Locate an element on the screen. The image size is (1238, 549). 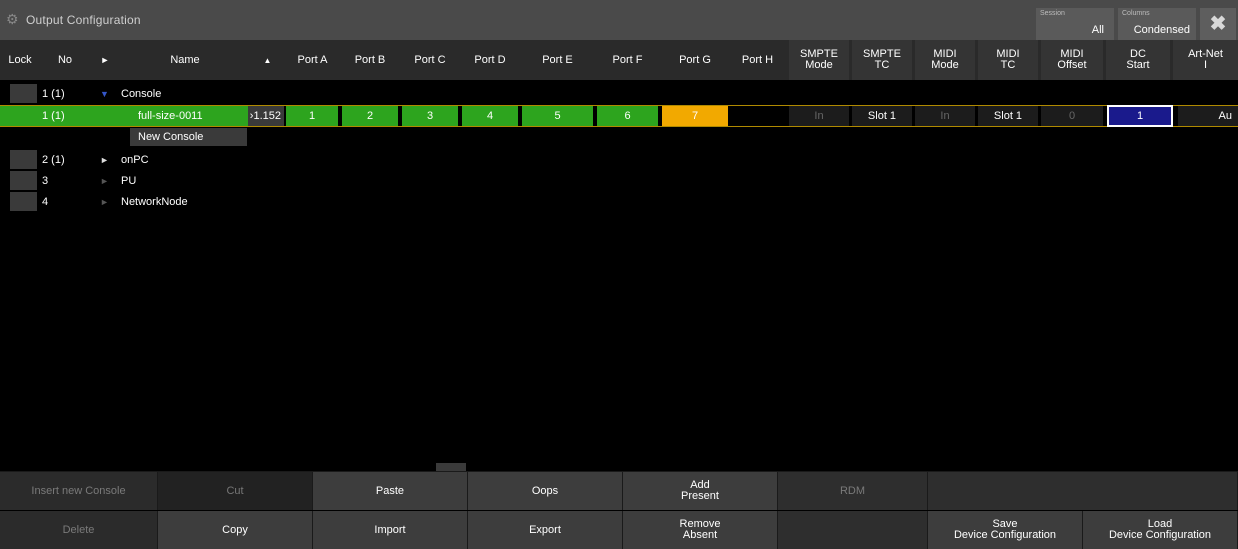
row-no: 4 is located at coordinates (45, 202).